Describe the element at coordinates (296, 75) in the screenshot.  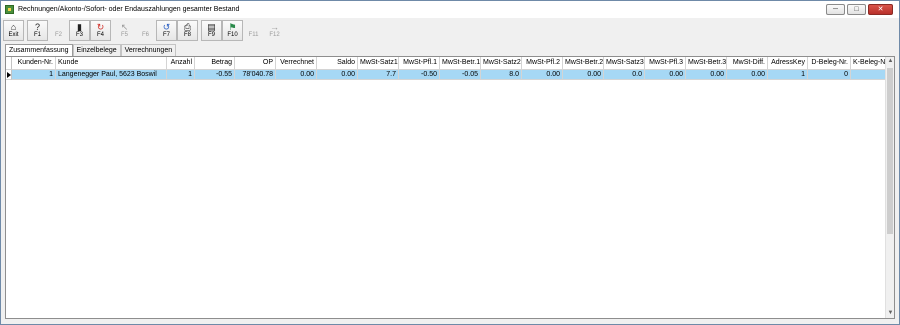
I see `cell-verrechnet: 0.00` at that location.